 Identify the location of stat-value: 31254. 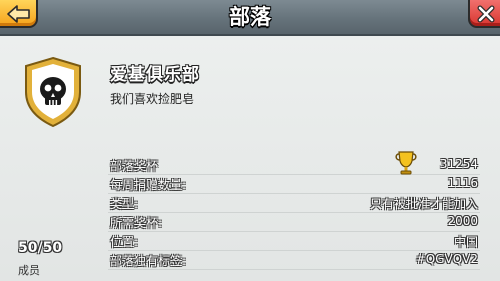
(458, 164).